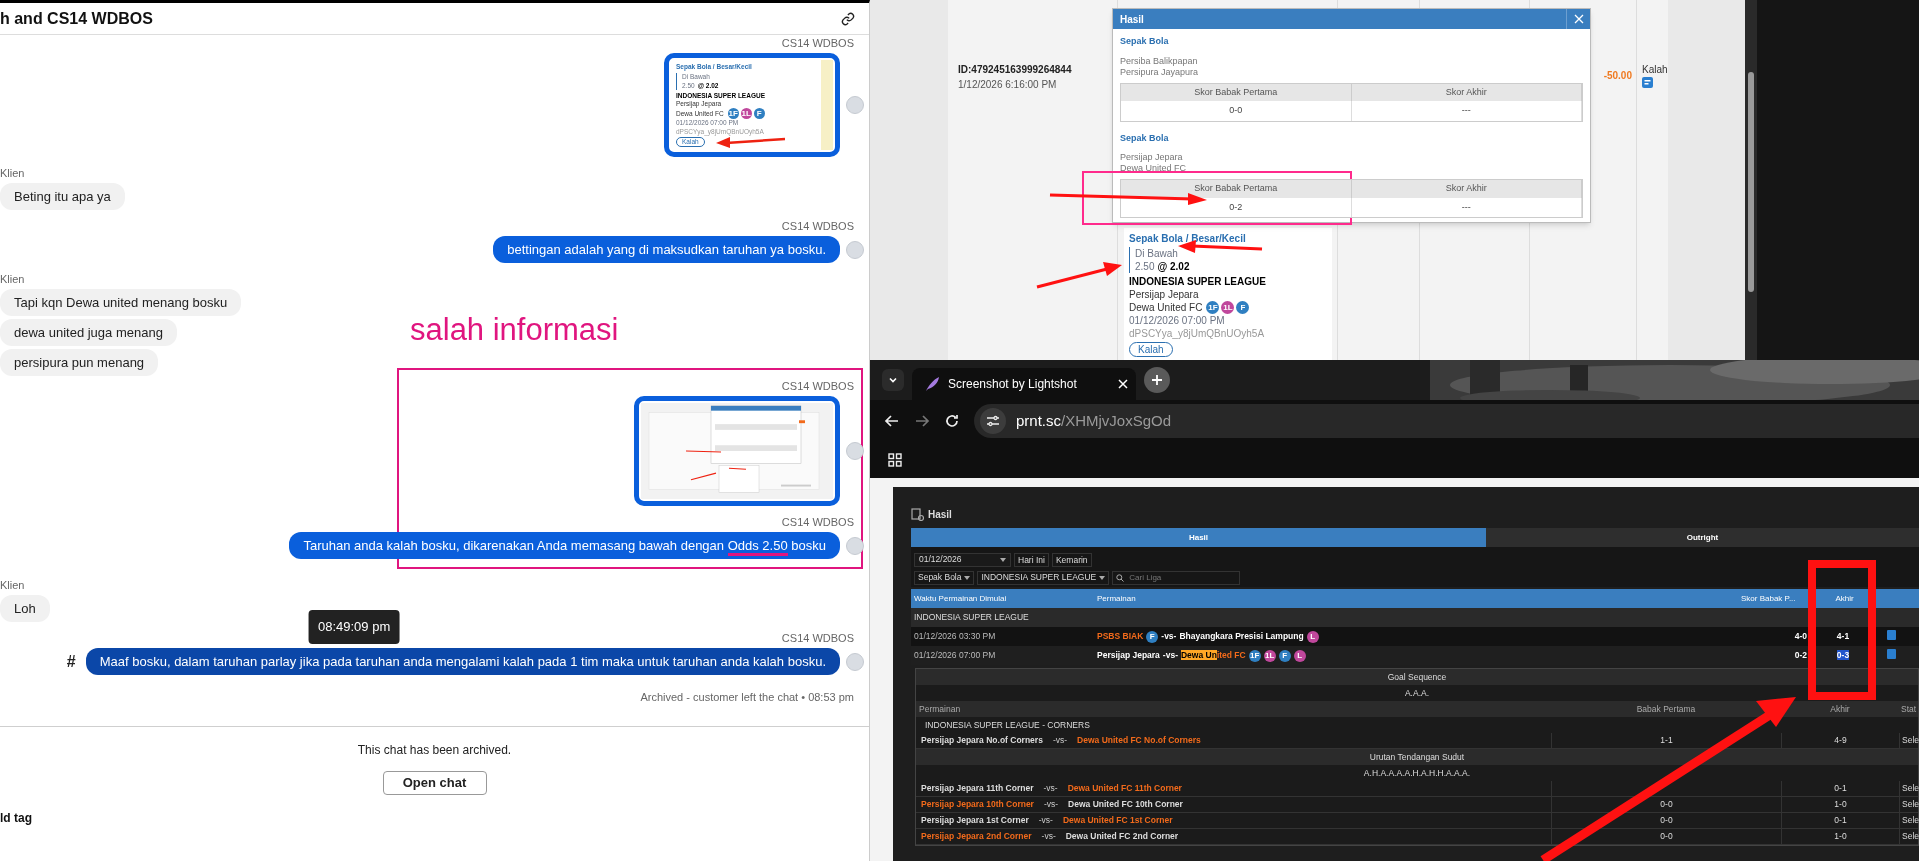 Image resolution: width=1919 pixels, height=861 pixels. What do you see at coordinates (1702, 537) in the screenshot?
I see `tab: Outright` at bounding box center [1702, 537].